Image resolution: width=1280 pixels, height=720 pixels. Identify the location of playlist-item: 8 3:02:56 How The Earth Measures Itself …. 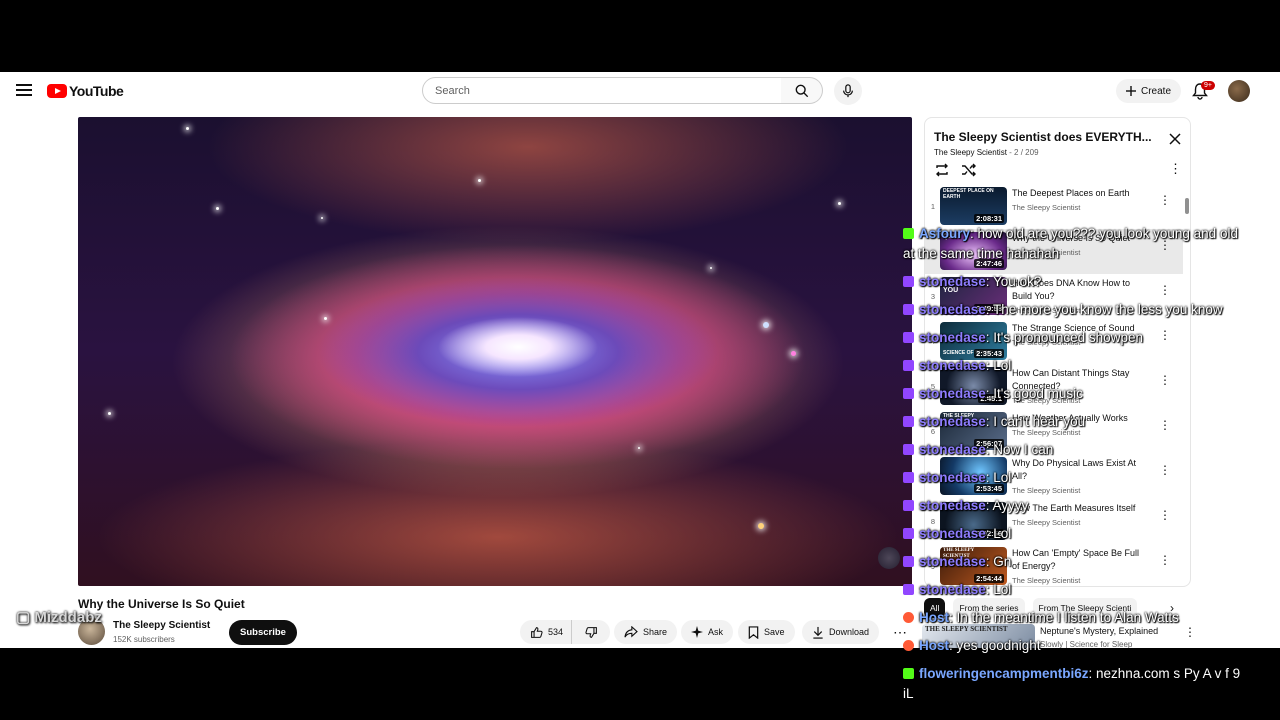
(1054, 521).